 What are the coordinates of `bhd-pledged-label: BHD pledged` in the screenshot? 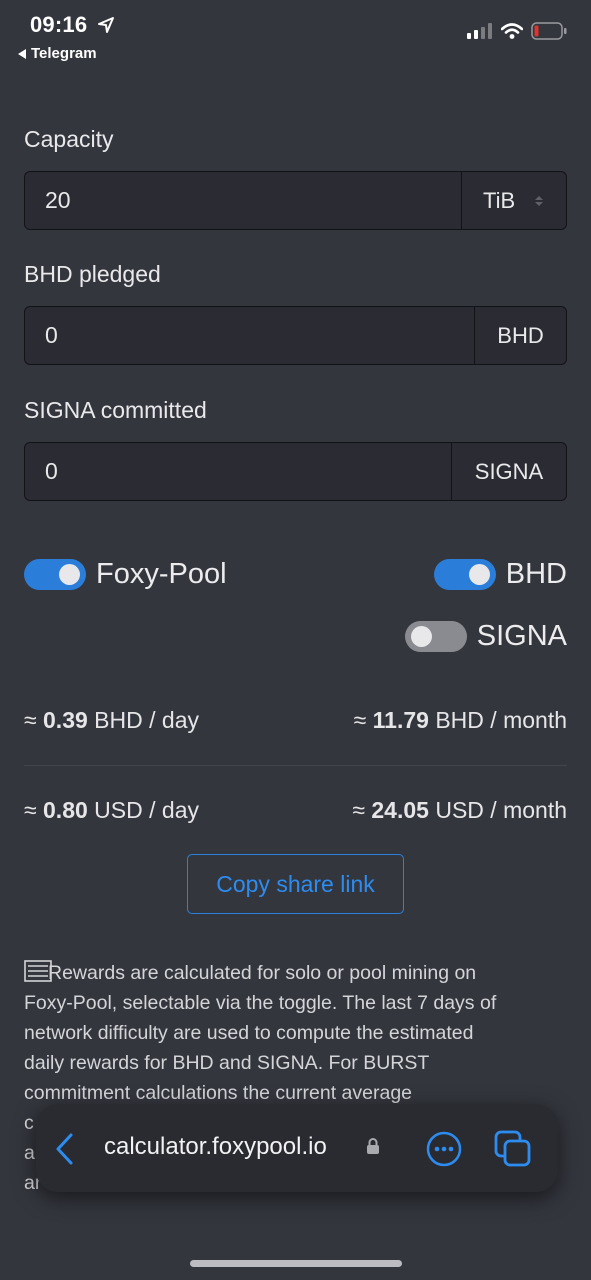 It's located at (92, 274).